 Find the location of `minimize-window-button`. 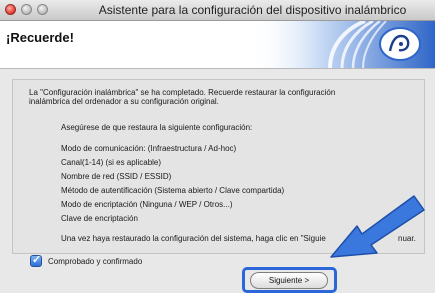

minimize-window-button is located at coordinates (26, 9).